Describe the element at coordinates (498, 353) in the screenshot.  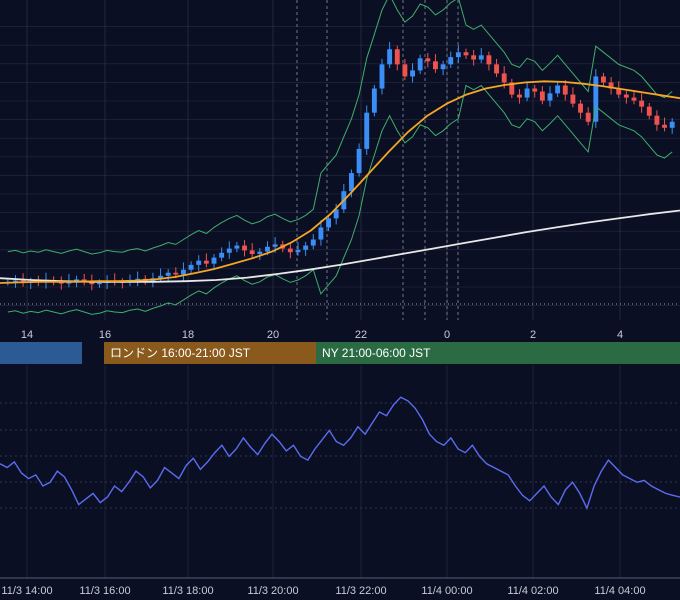
I see `session-bar-ny: NY 21:00-06:00 JST` at that location.